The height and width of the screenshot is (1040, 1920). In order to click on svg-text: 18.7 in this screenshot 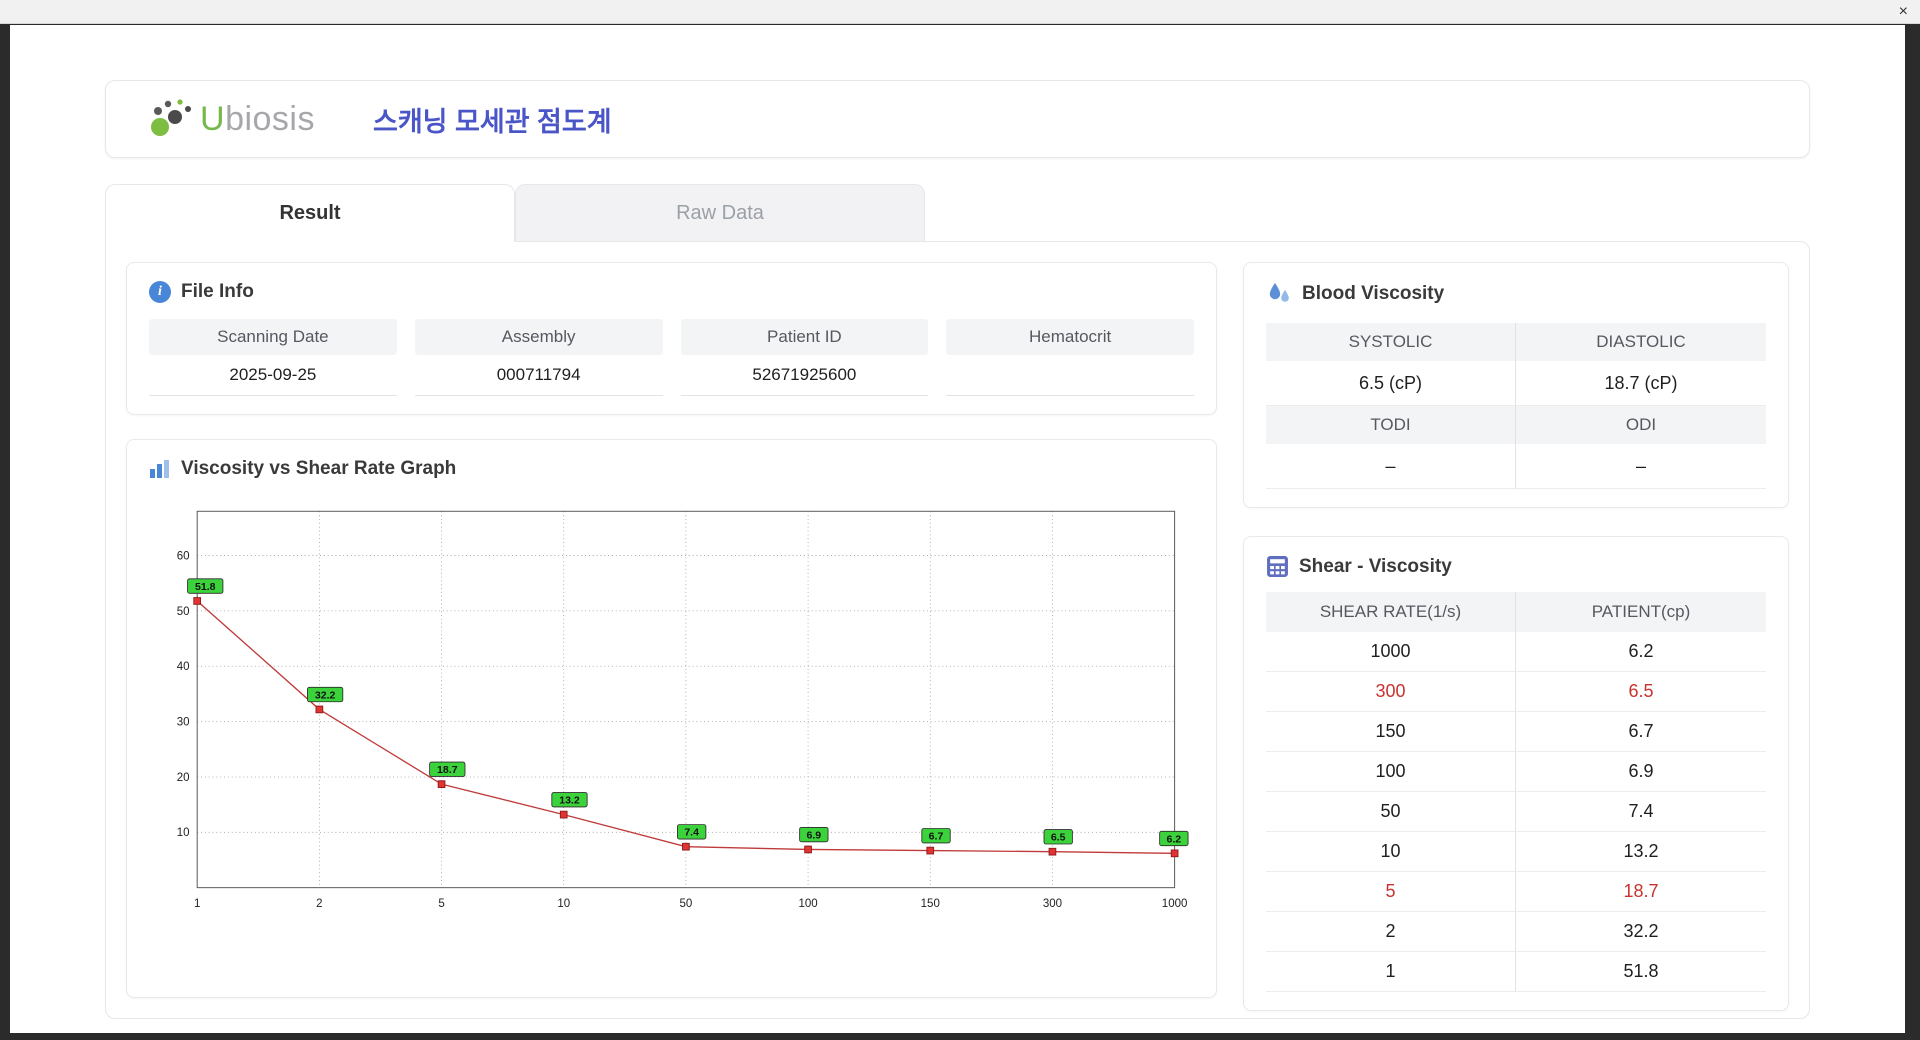, I will do `click(447, 770)`.